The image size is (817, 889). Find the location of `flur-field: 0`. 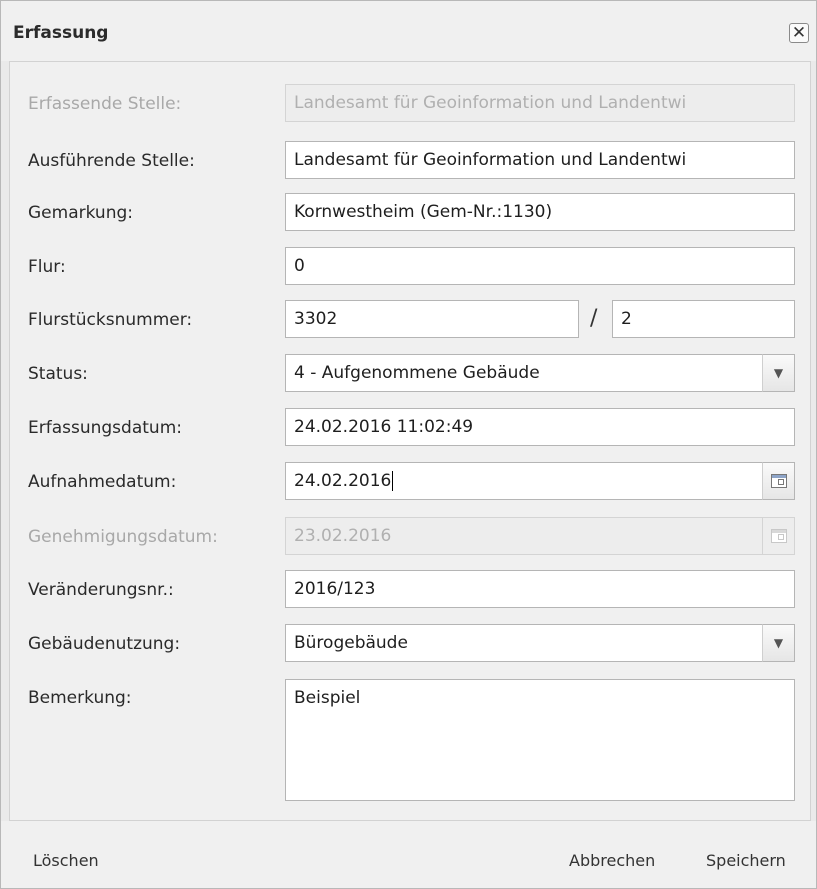

flur-field: 0 is located at coordinates (540, 266).